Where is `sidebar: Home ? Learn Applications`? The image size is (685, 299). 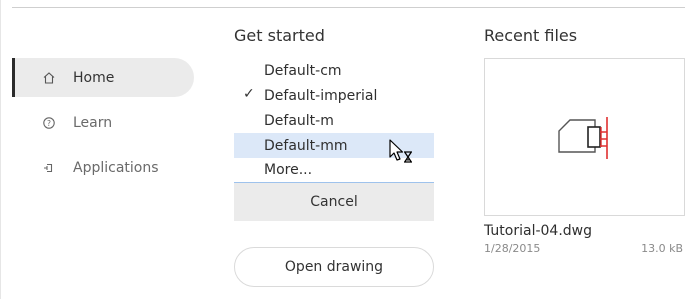 sidebar: Home ? Learn Applications is located at coordinates (103, 125).